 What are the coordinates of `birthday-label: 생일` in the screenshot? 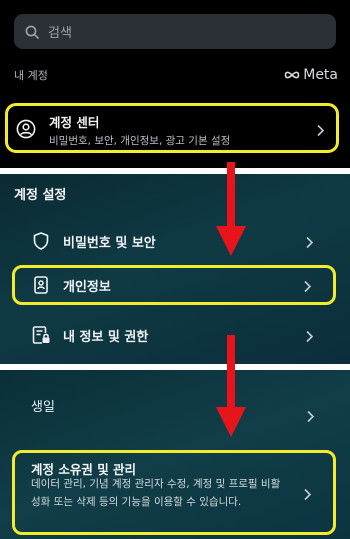 It's located at (43, 405).